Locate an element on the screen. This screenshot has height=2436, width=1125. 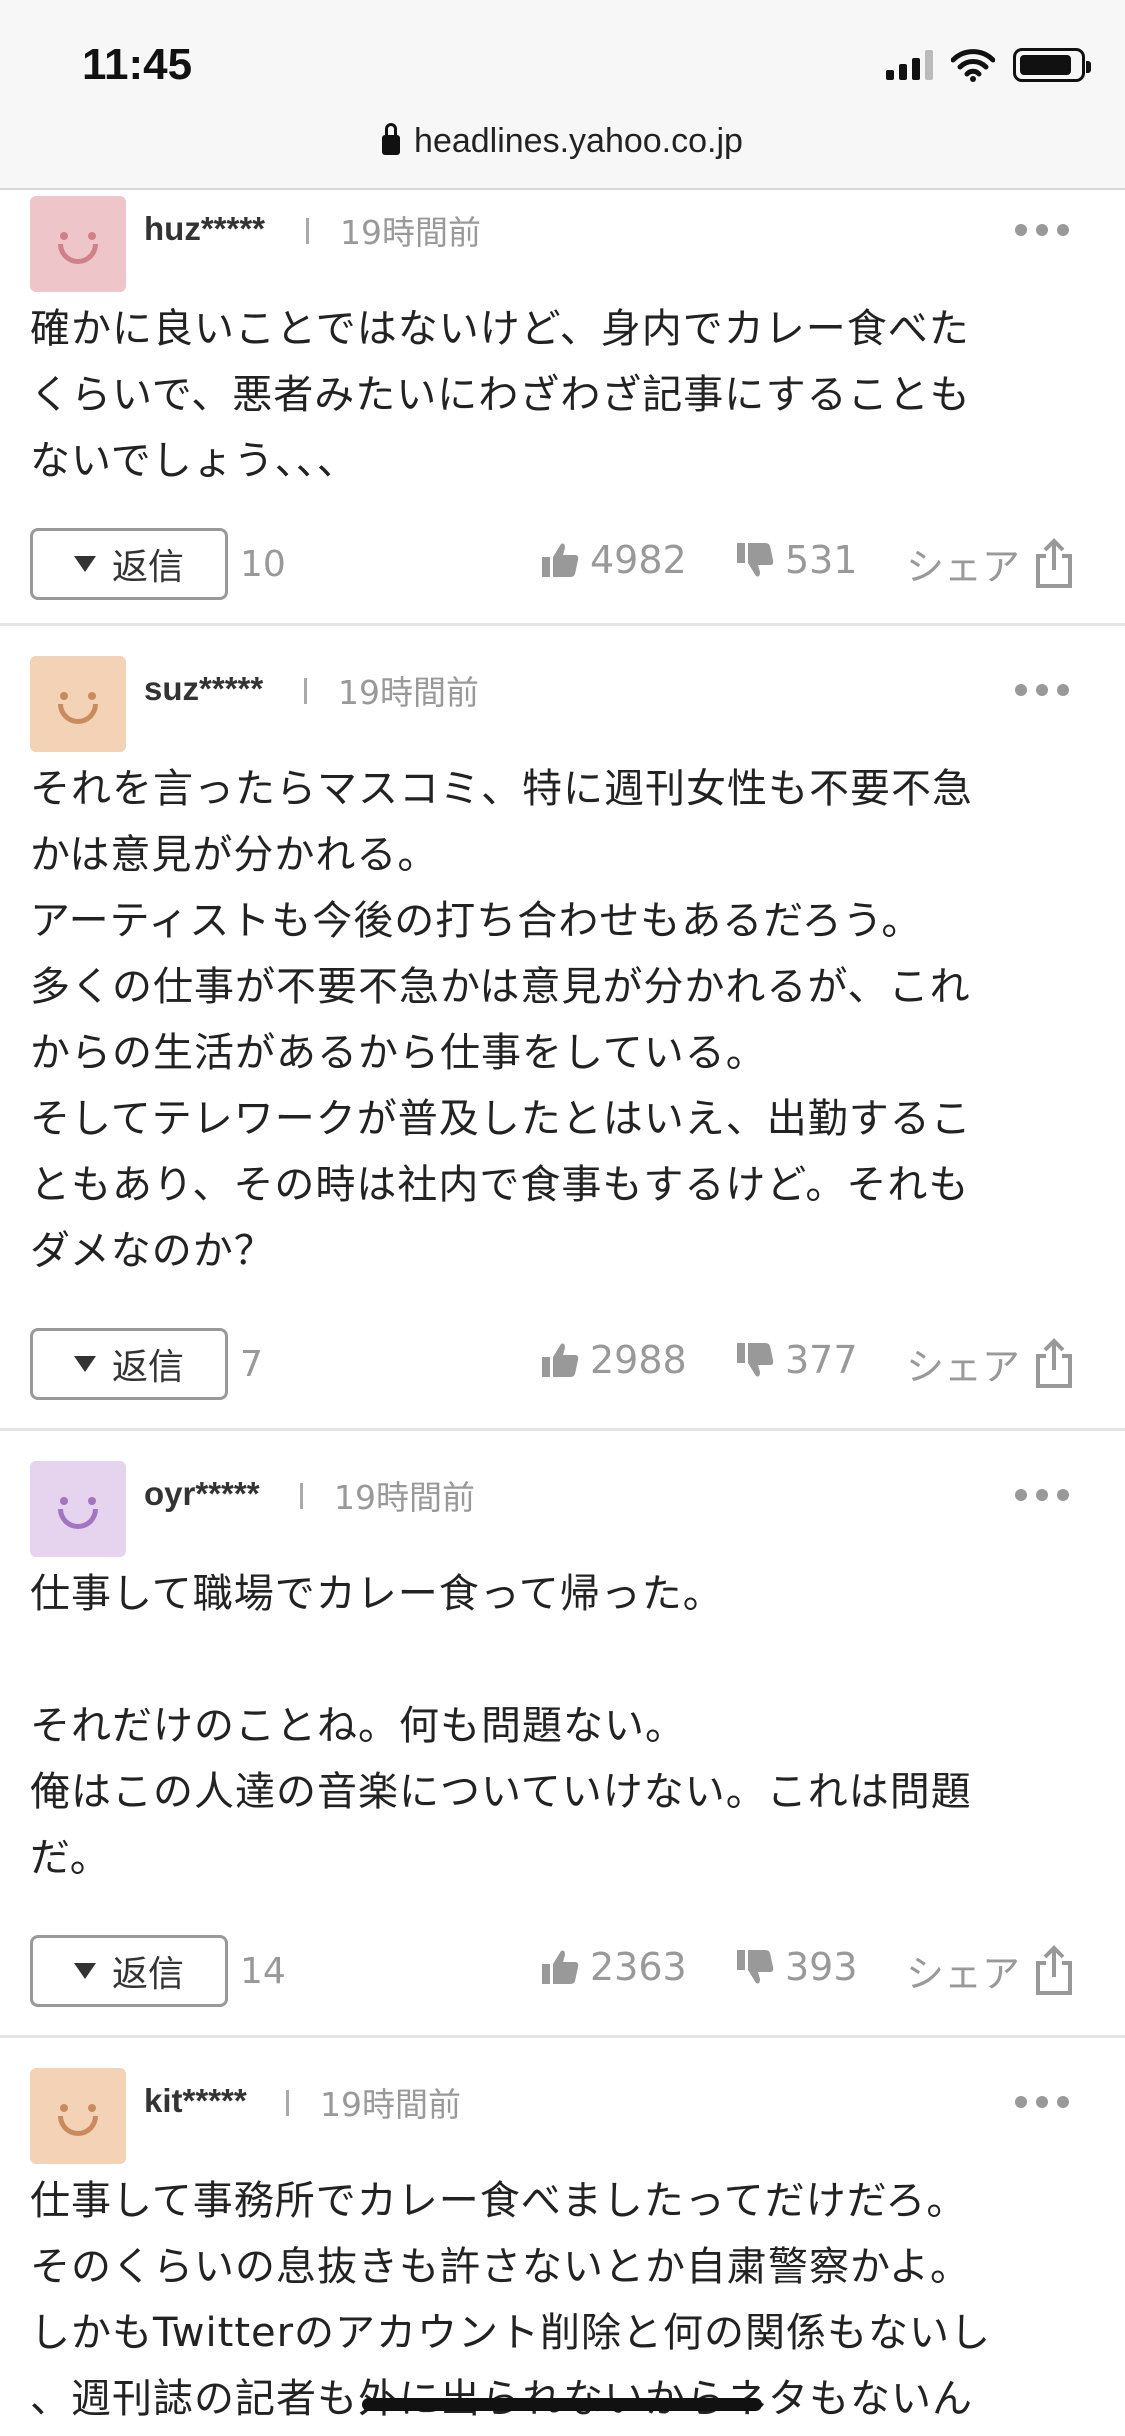
comment-username: suz***** is located at coordinates (203, 689).